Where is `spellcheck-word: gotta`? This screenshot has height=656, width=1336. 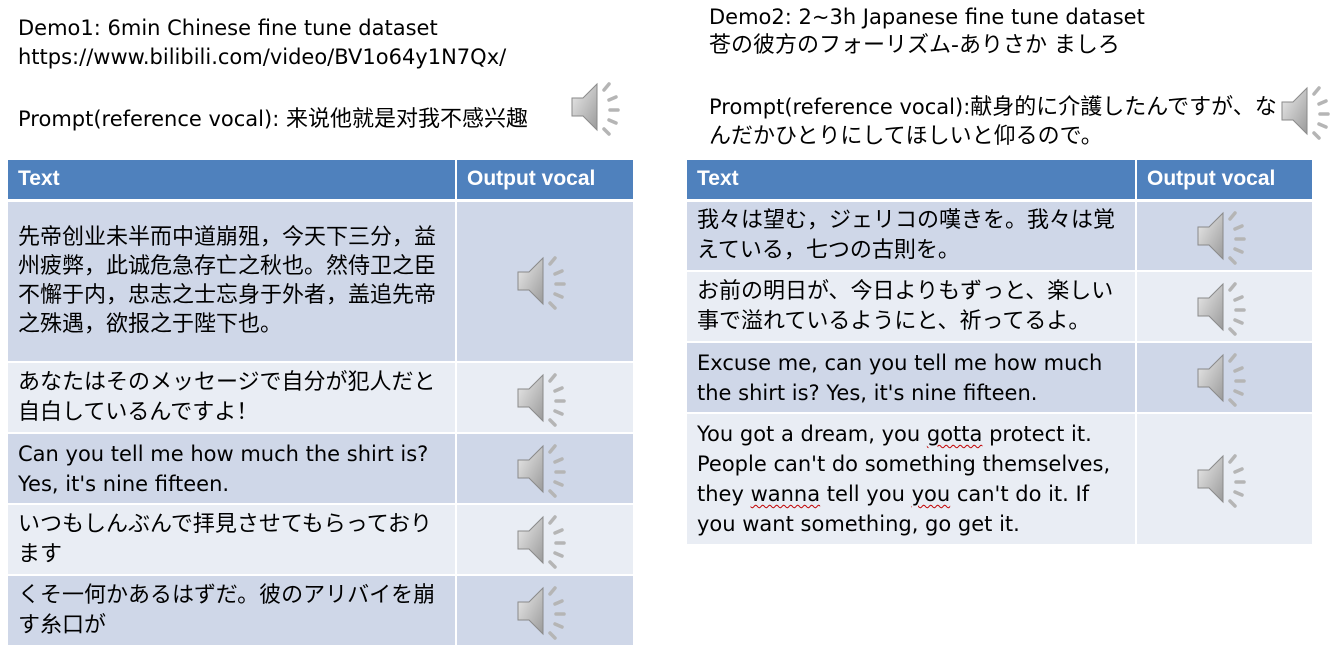 spellcheck-word: gotta is located at coordinates (954, 434).